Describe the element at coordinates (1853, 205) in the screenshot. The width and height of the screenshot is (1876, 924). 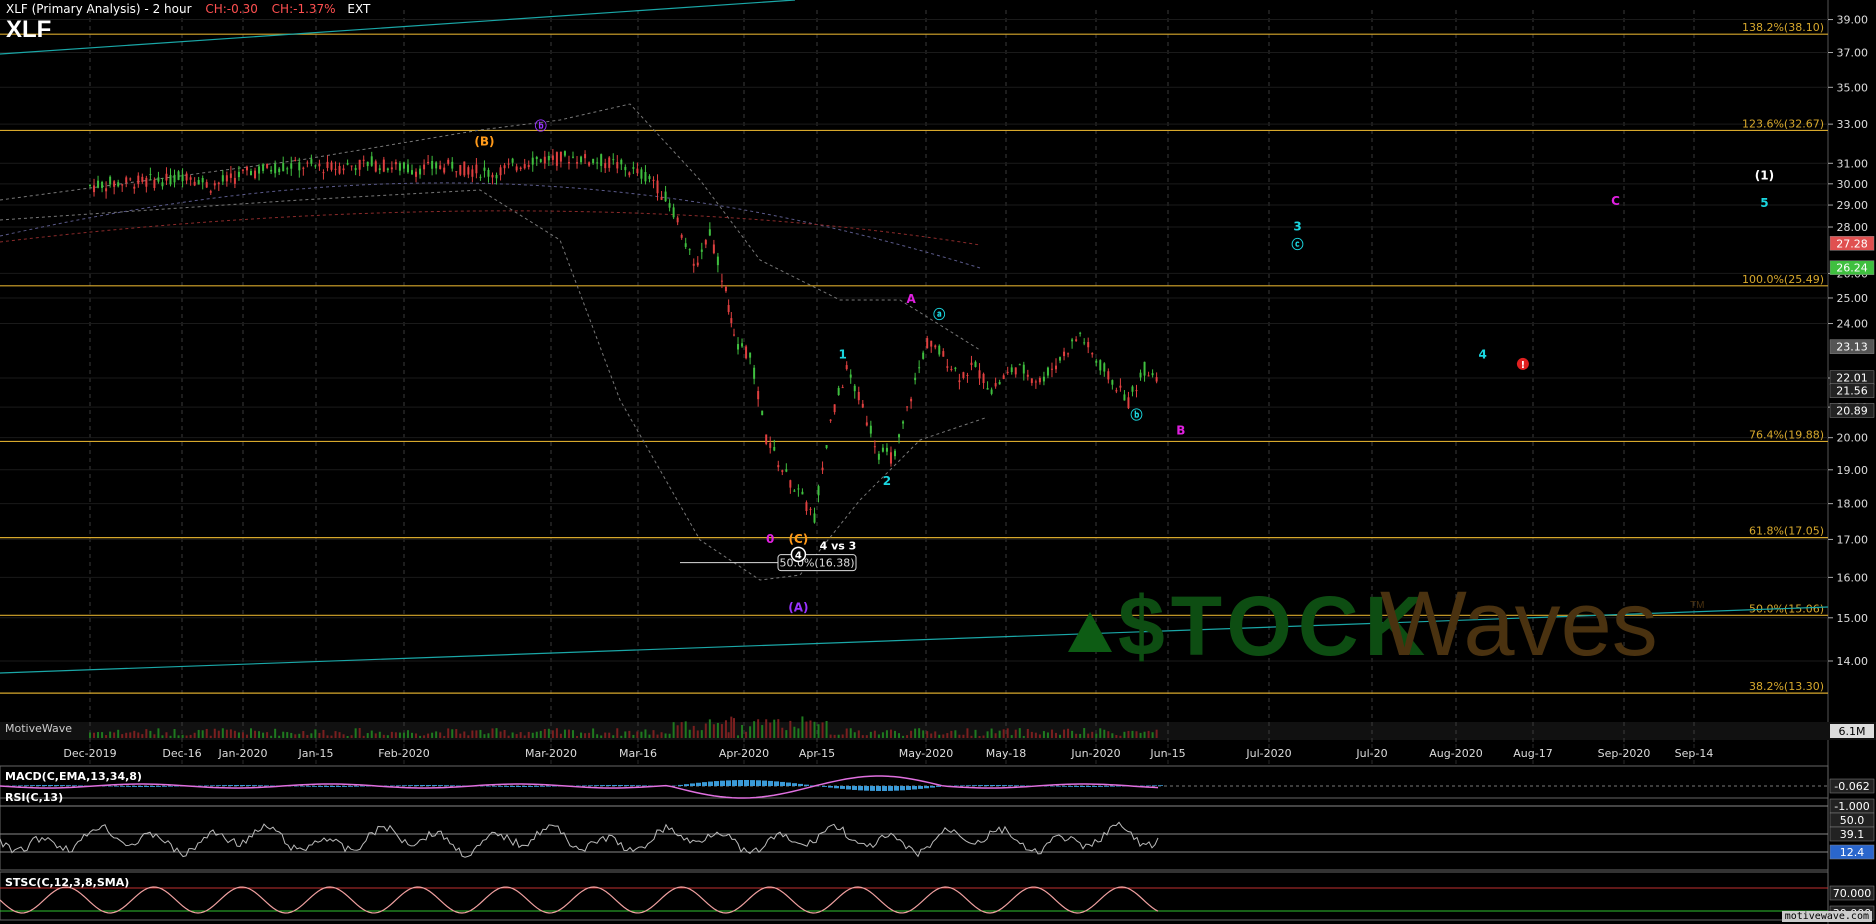
I see `price-tick-label: 29.00` at that location.